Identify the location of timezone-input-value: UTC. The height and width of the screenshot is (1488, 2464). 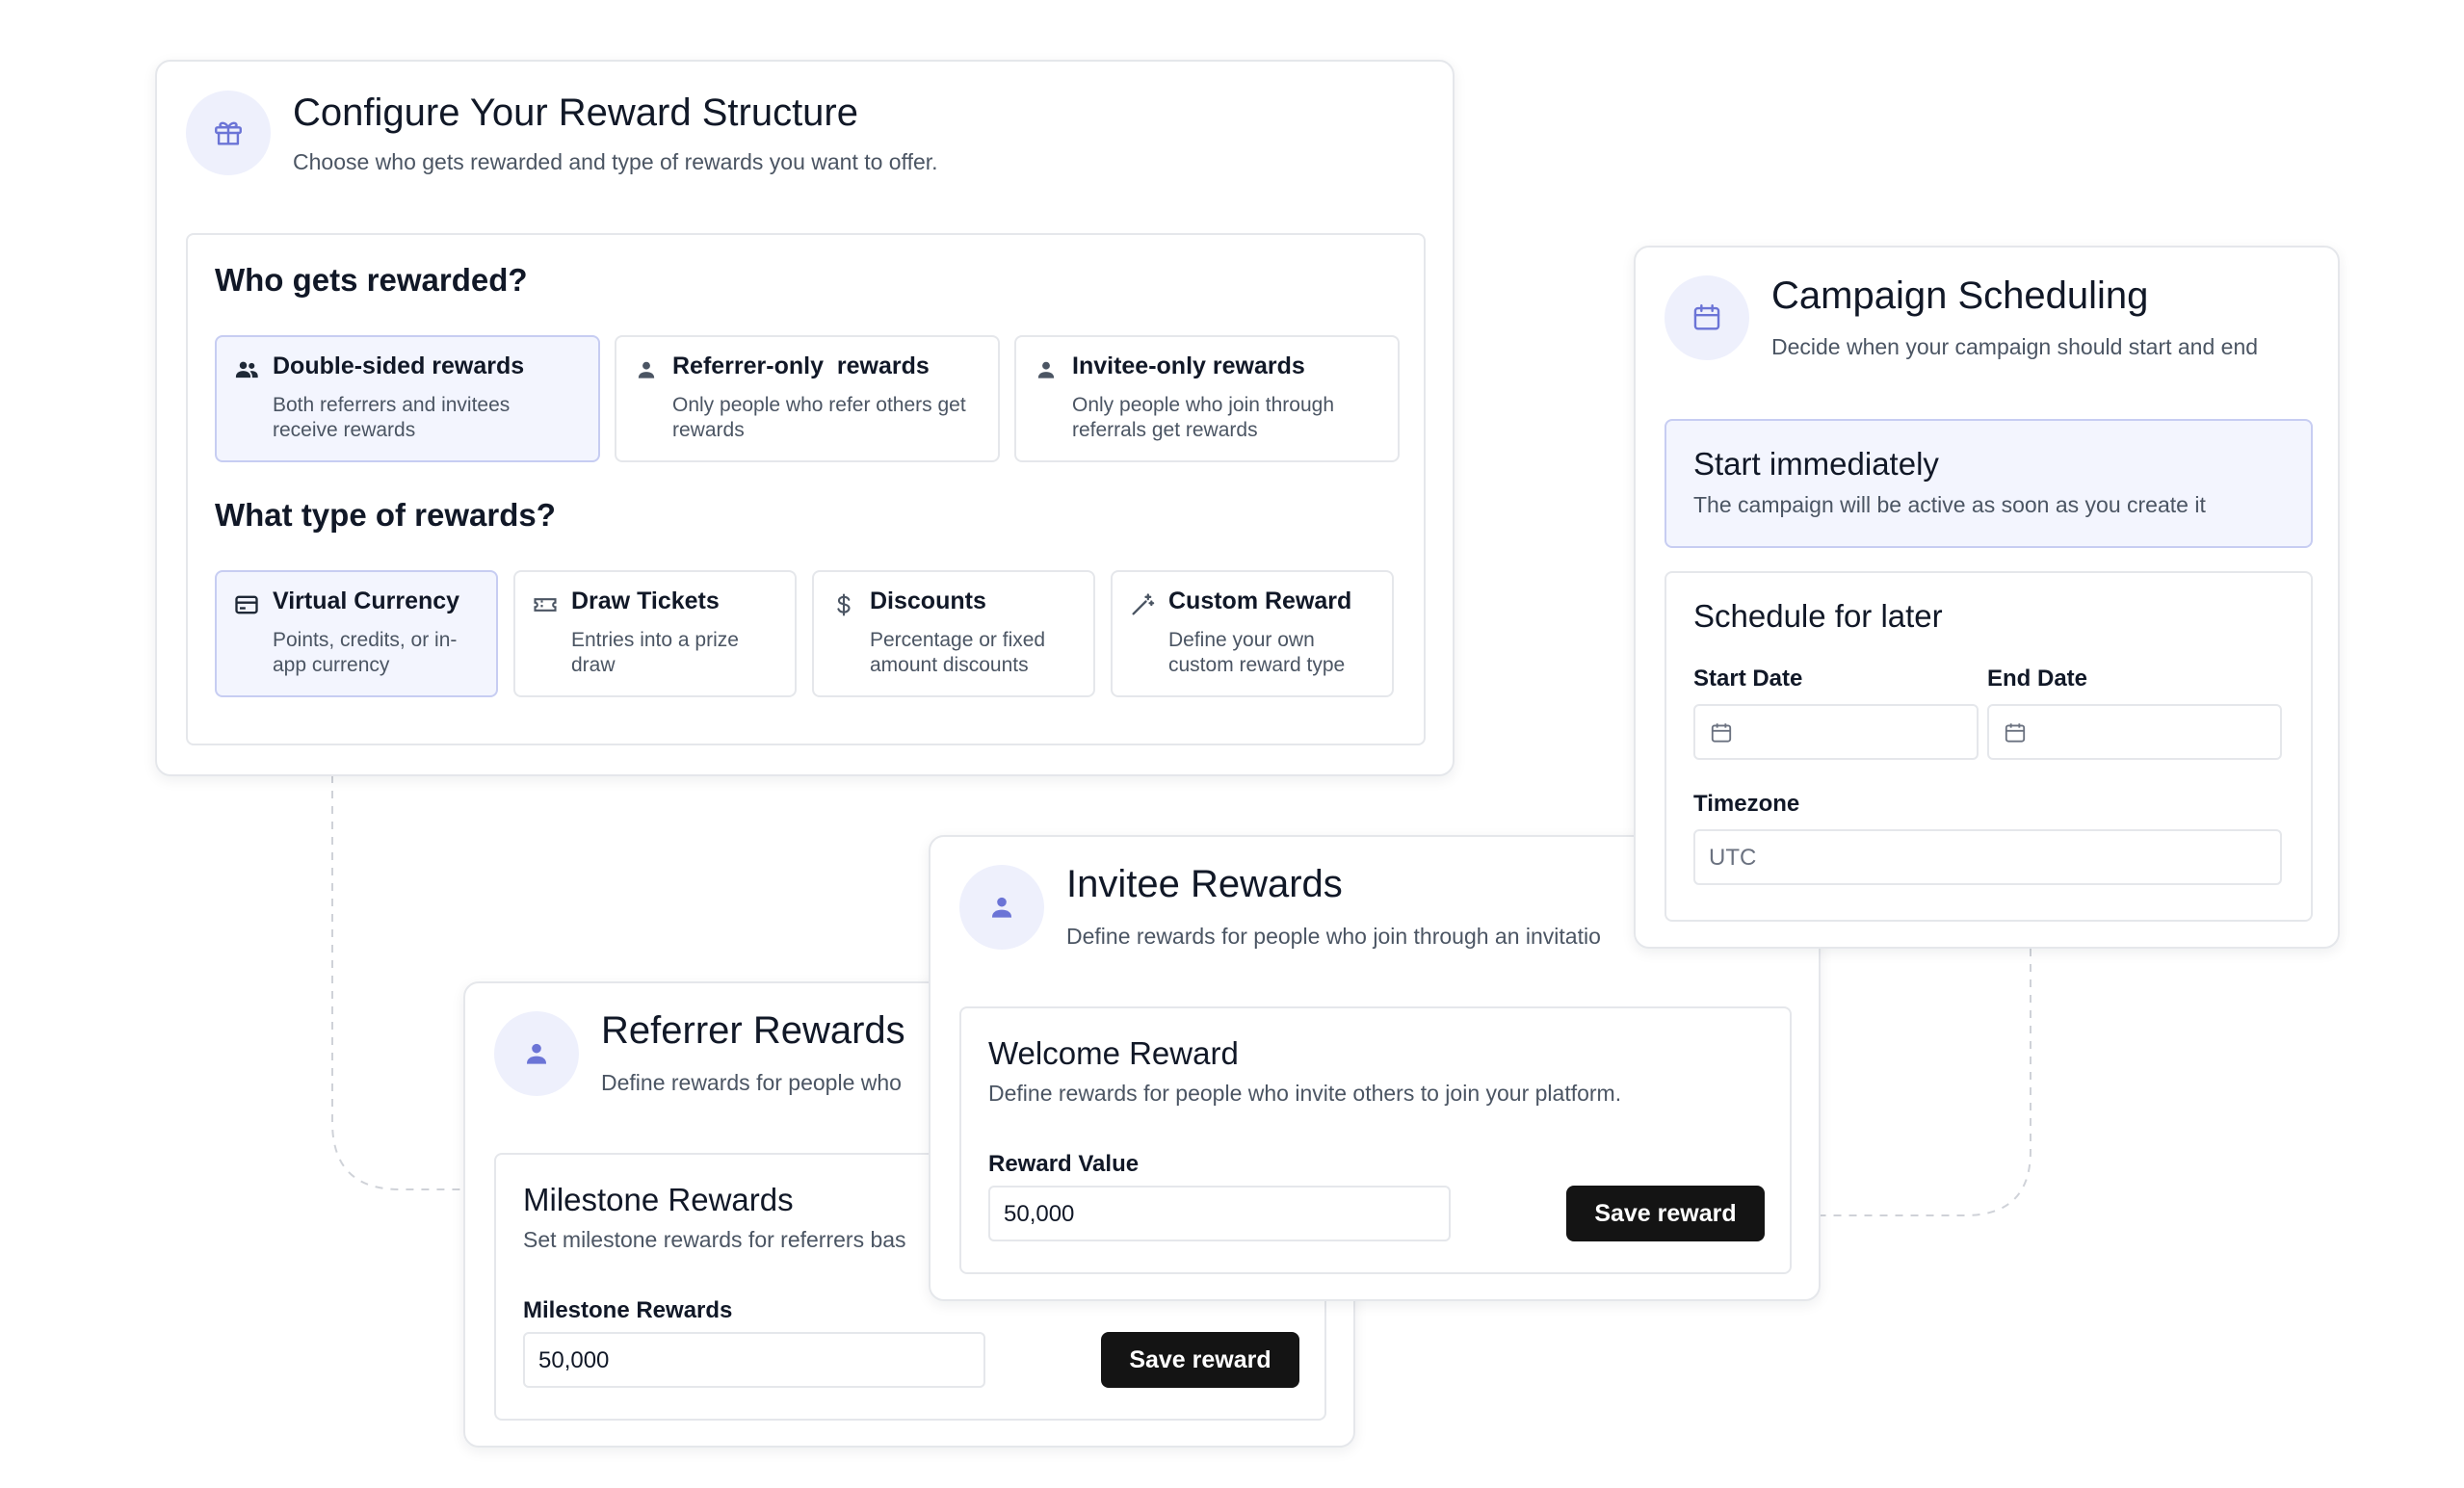
(1733, 858).